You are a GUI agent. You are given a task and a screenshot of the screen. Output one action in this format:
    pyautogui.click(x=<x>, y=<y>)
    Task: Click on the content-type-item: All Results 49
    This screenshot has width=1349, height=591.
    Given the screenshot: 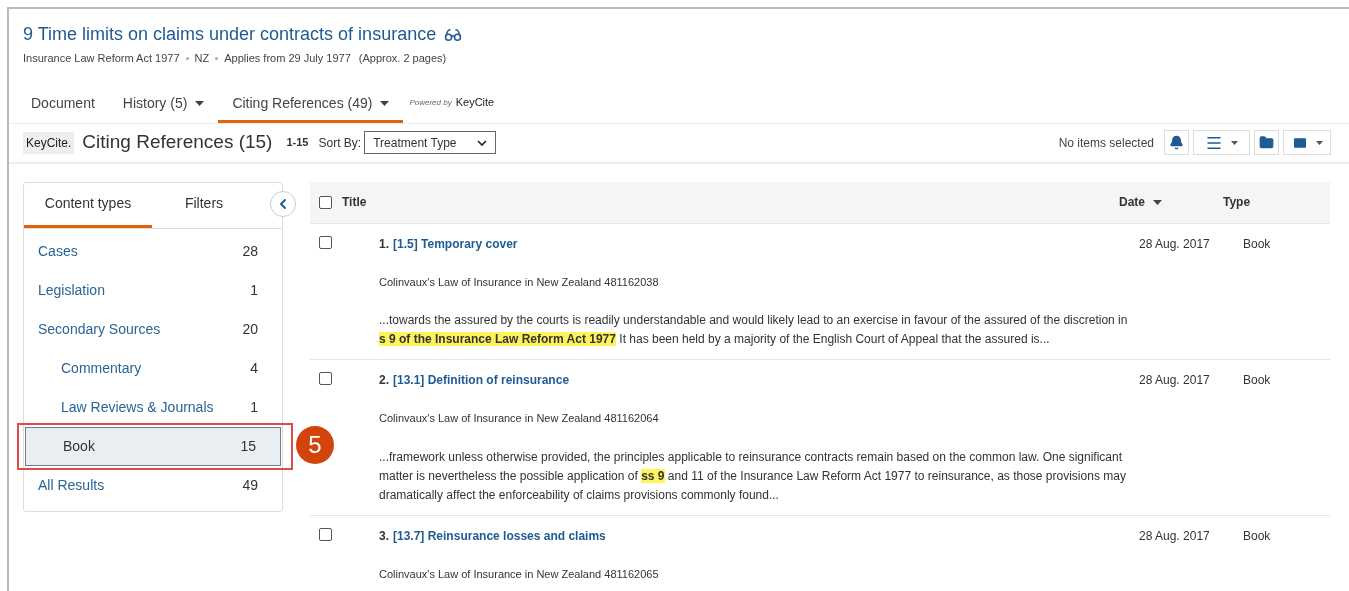 What is the action you would take?
    pyautogui.click(x=153, y=485)
    